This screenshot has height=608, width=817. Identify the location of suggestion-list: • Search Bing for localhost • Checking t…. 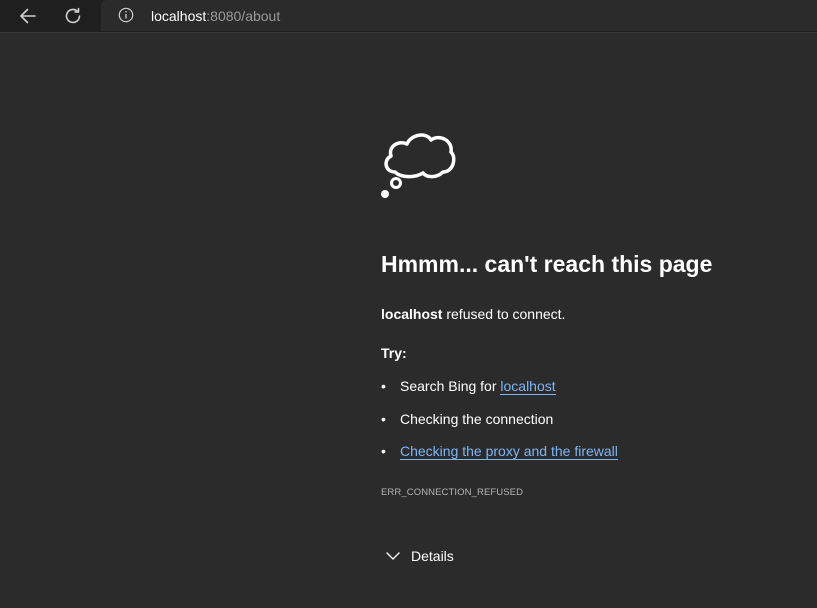
(499, 425).